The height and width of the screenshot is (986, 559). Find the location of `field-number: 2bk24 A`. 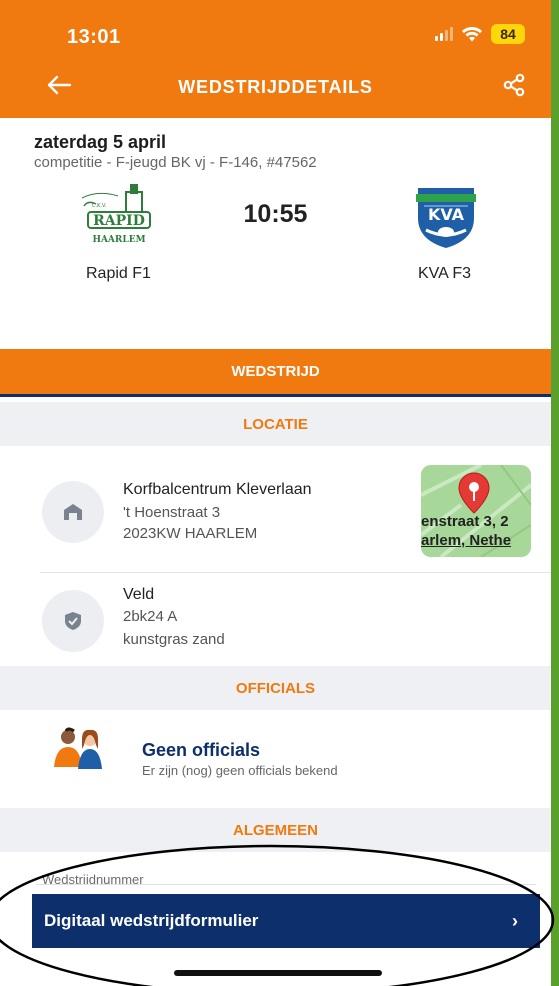

field-number: 2bk24 A is located at coordinates (150, 616).